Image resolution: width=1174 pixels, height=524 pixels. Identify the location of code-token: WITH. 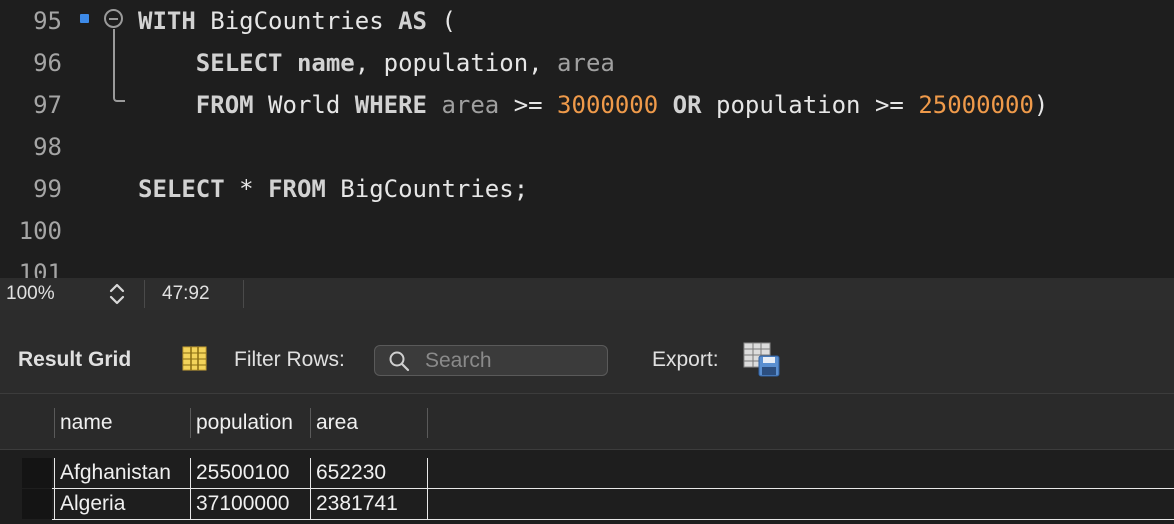
(167, 21).